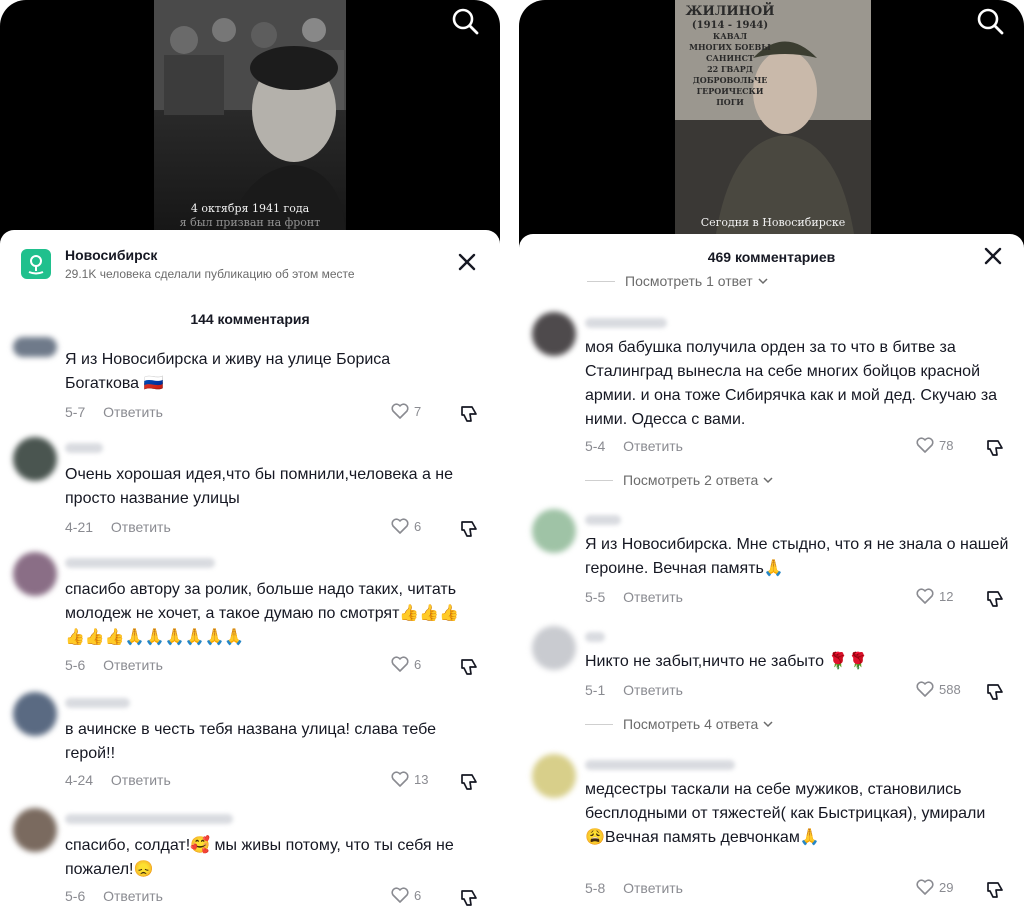 The height and width of the screenshot is (914, 1024). What do you see at coordinates (418, 411) in the screenshot?
I see `like-count: 7` at bounding box center [418, 411].